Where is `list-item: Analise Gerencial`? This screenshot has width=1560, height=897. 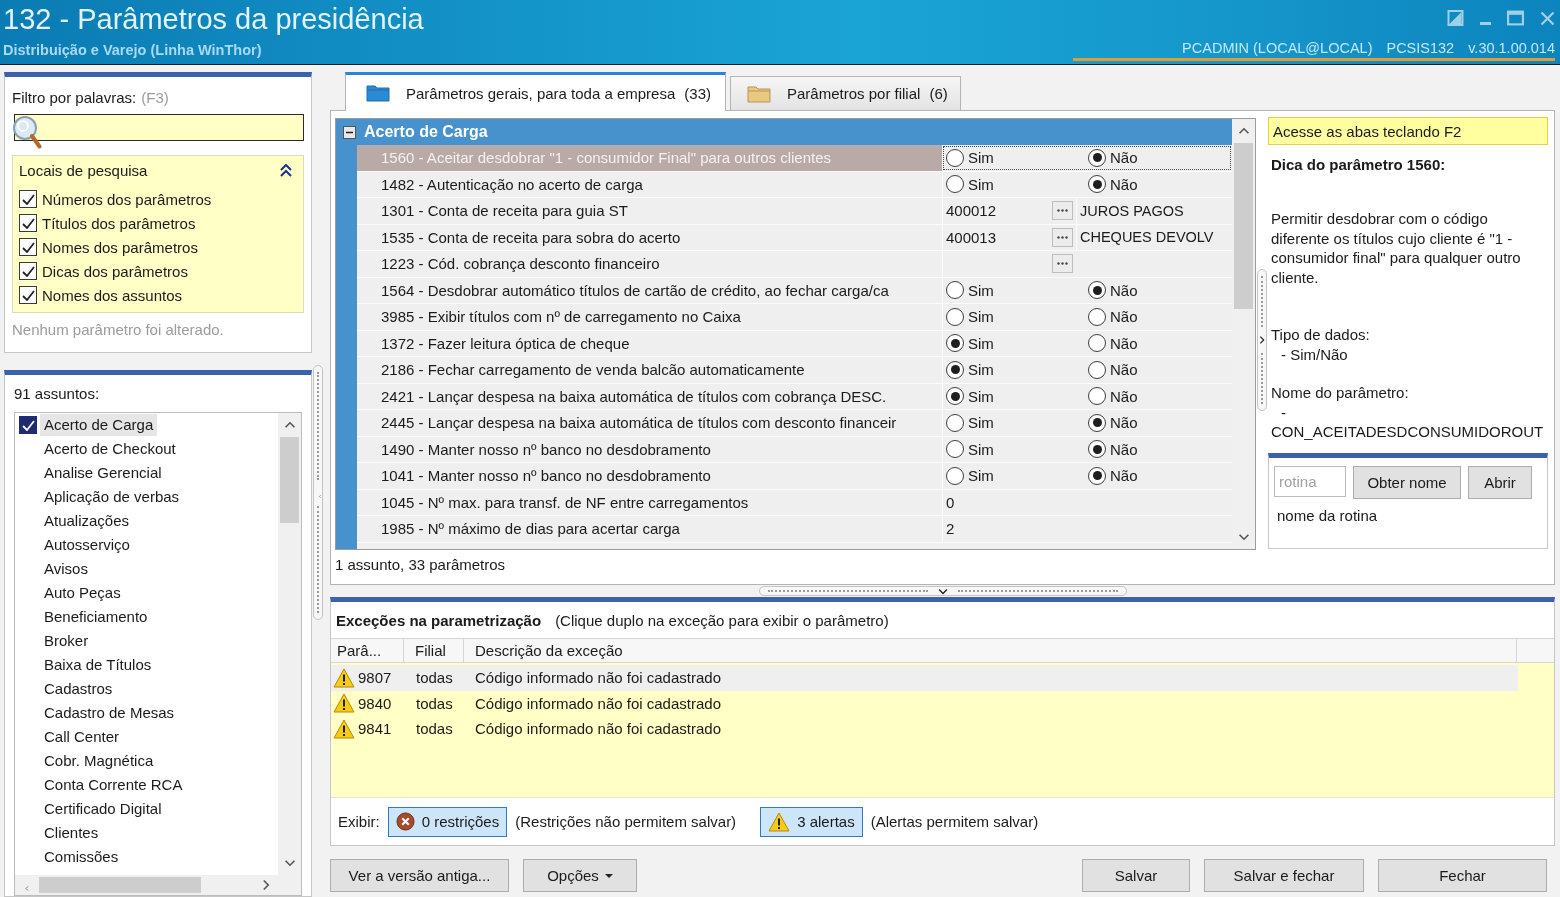 list-item: Analise Gerencial is located at coordinates (103, 473).